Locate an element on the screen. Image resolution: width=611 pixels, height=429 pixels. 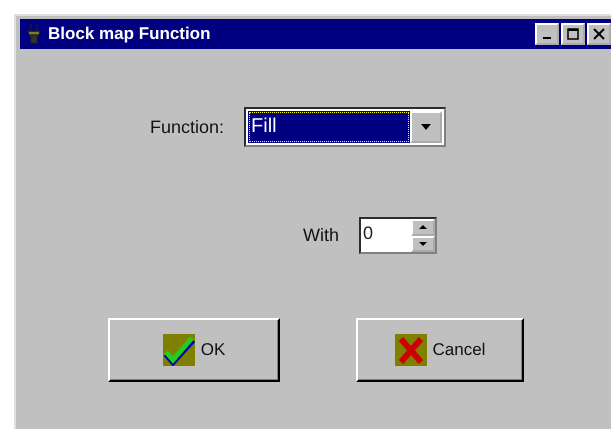
up-arrow-icon is located at coordinates (423, 227).